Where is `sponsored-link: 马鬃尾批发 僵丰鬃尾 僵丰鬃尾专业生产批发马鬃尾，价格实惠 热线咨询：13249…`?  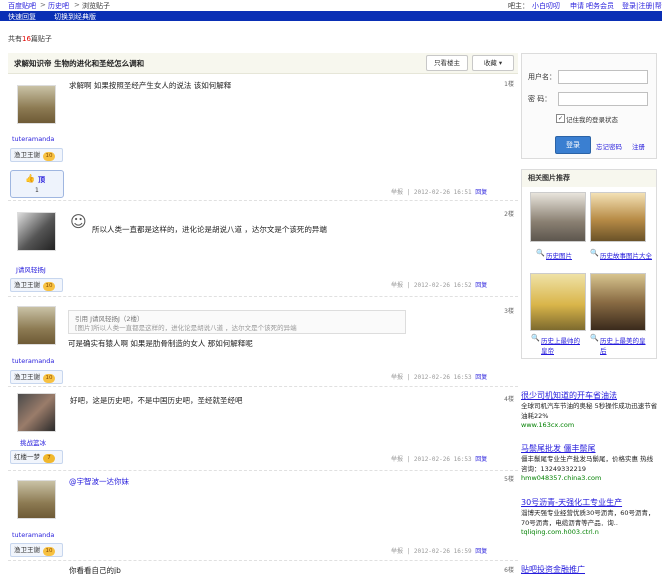 sponsored-link: 马鬃尾批发 僵丰鬃尾 僵丰鬃尾专业生产批发马鬃尾，价格实惠 热线咨询：13249… is located at coordinates (590, 462).